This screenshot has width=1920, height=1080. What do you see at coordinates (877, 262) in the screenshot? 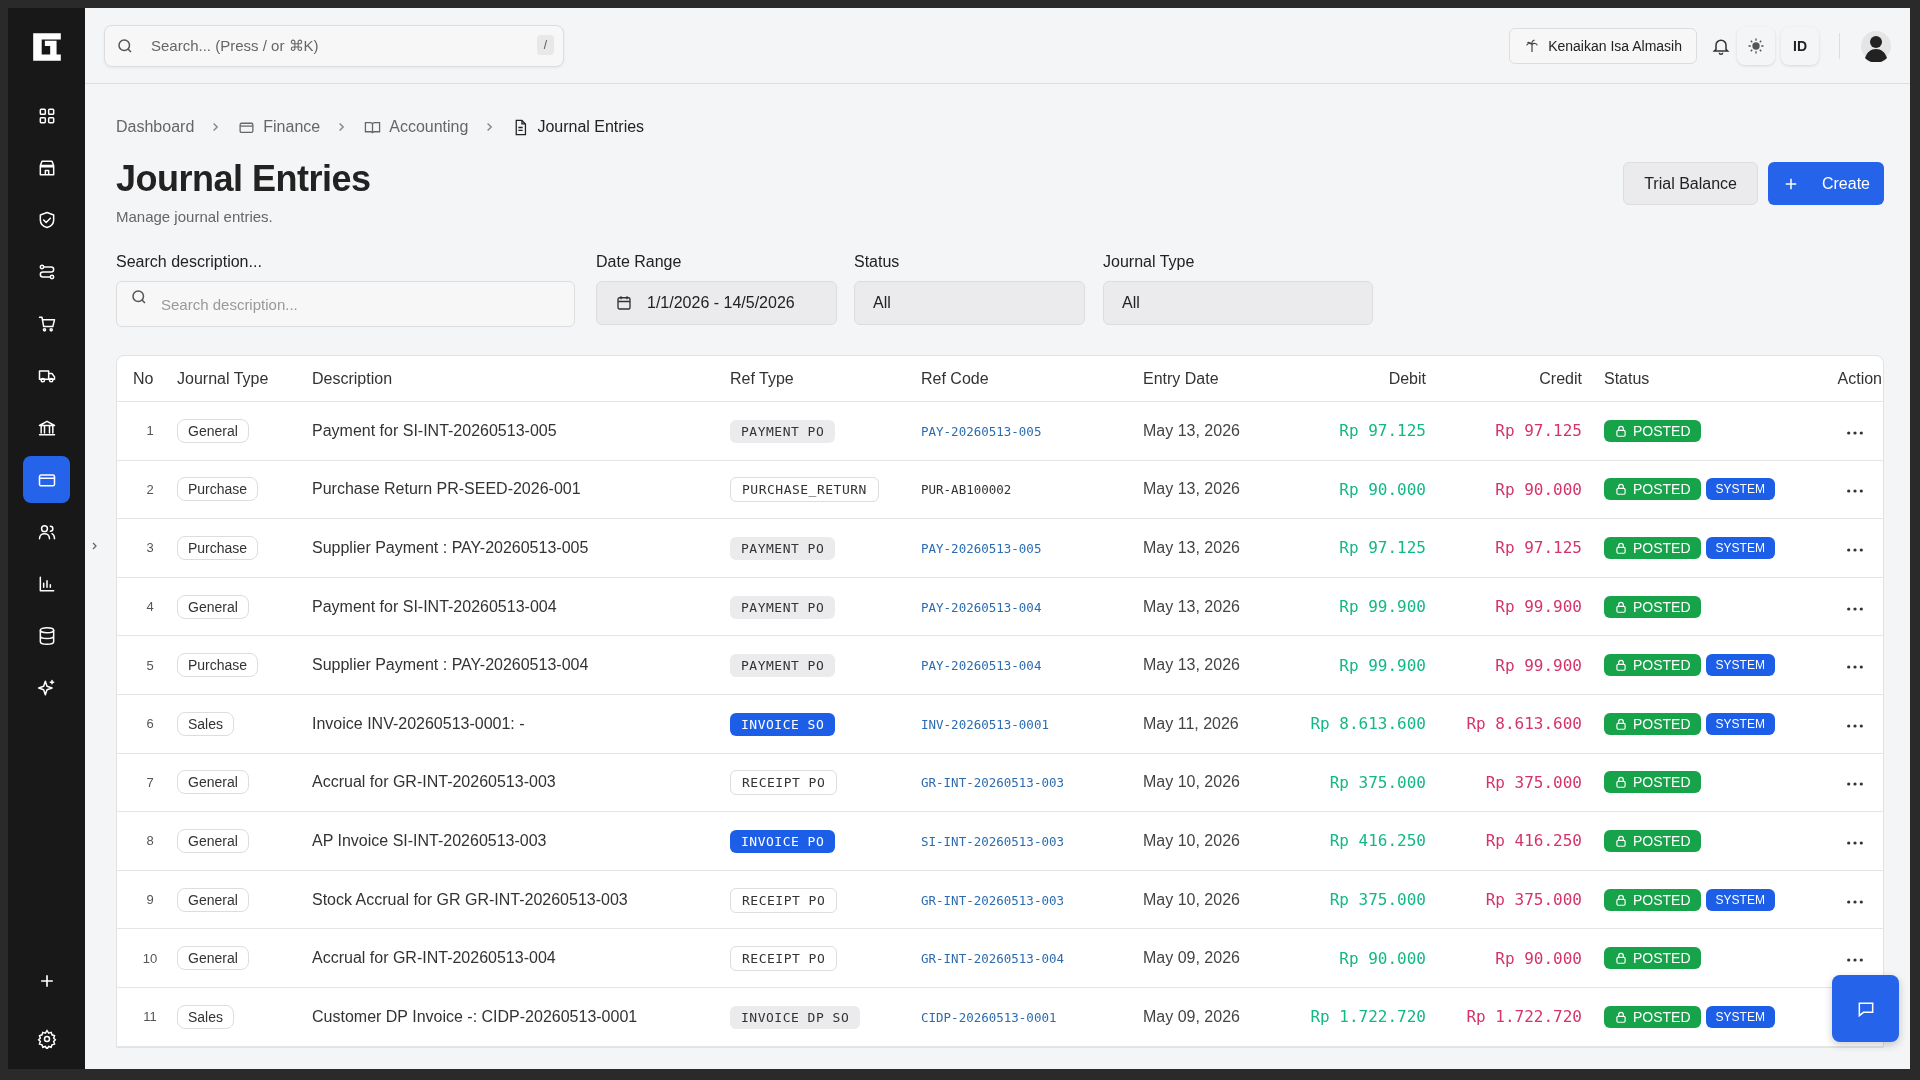
I see `field-label: Status` at bounding box center [877, 262].